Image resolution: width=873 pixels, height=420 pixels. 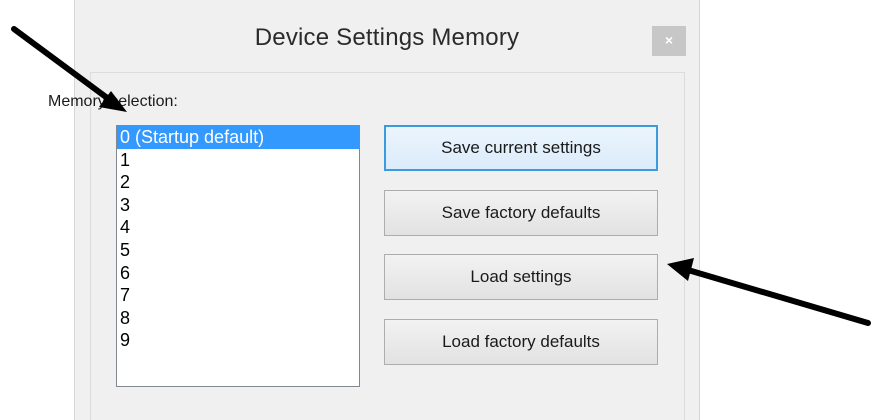 What do you see at coordinates (238, 160) in the screenshot?
I see `list-item-1: 1` at bounding box center [238, 160].